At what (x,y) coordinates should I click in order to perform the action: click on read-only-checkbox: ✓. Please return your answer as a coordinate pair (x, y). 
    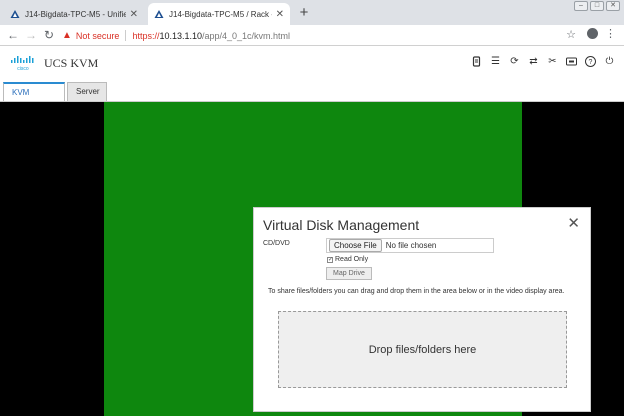
    Looking at the image, I should click on (330, 259).